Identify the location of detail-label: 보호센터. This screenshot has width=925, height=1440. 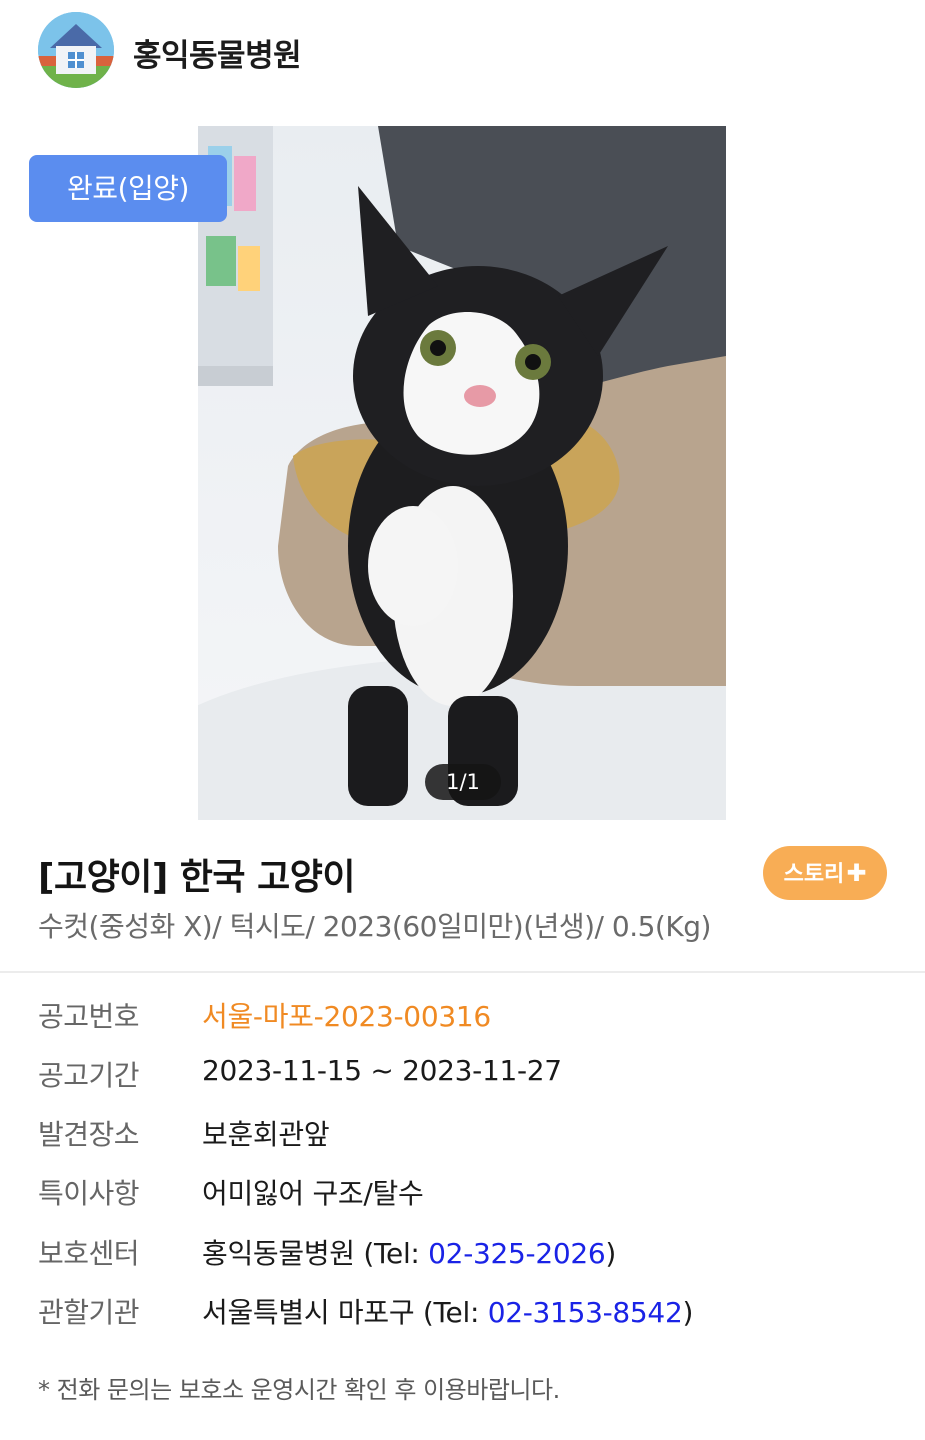
(89, 1253).